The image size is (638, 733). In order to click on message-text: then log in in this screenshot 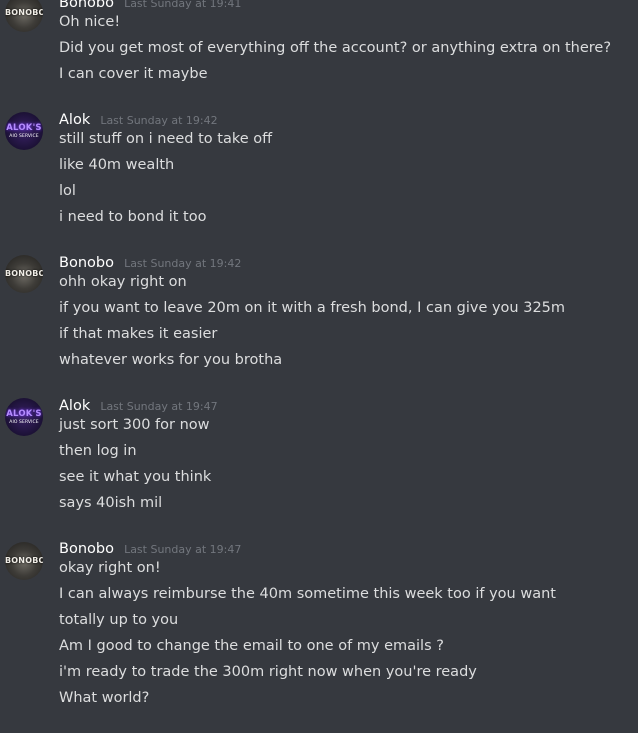, I will do `click(98, 451)`.